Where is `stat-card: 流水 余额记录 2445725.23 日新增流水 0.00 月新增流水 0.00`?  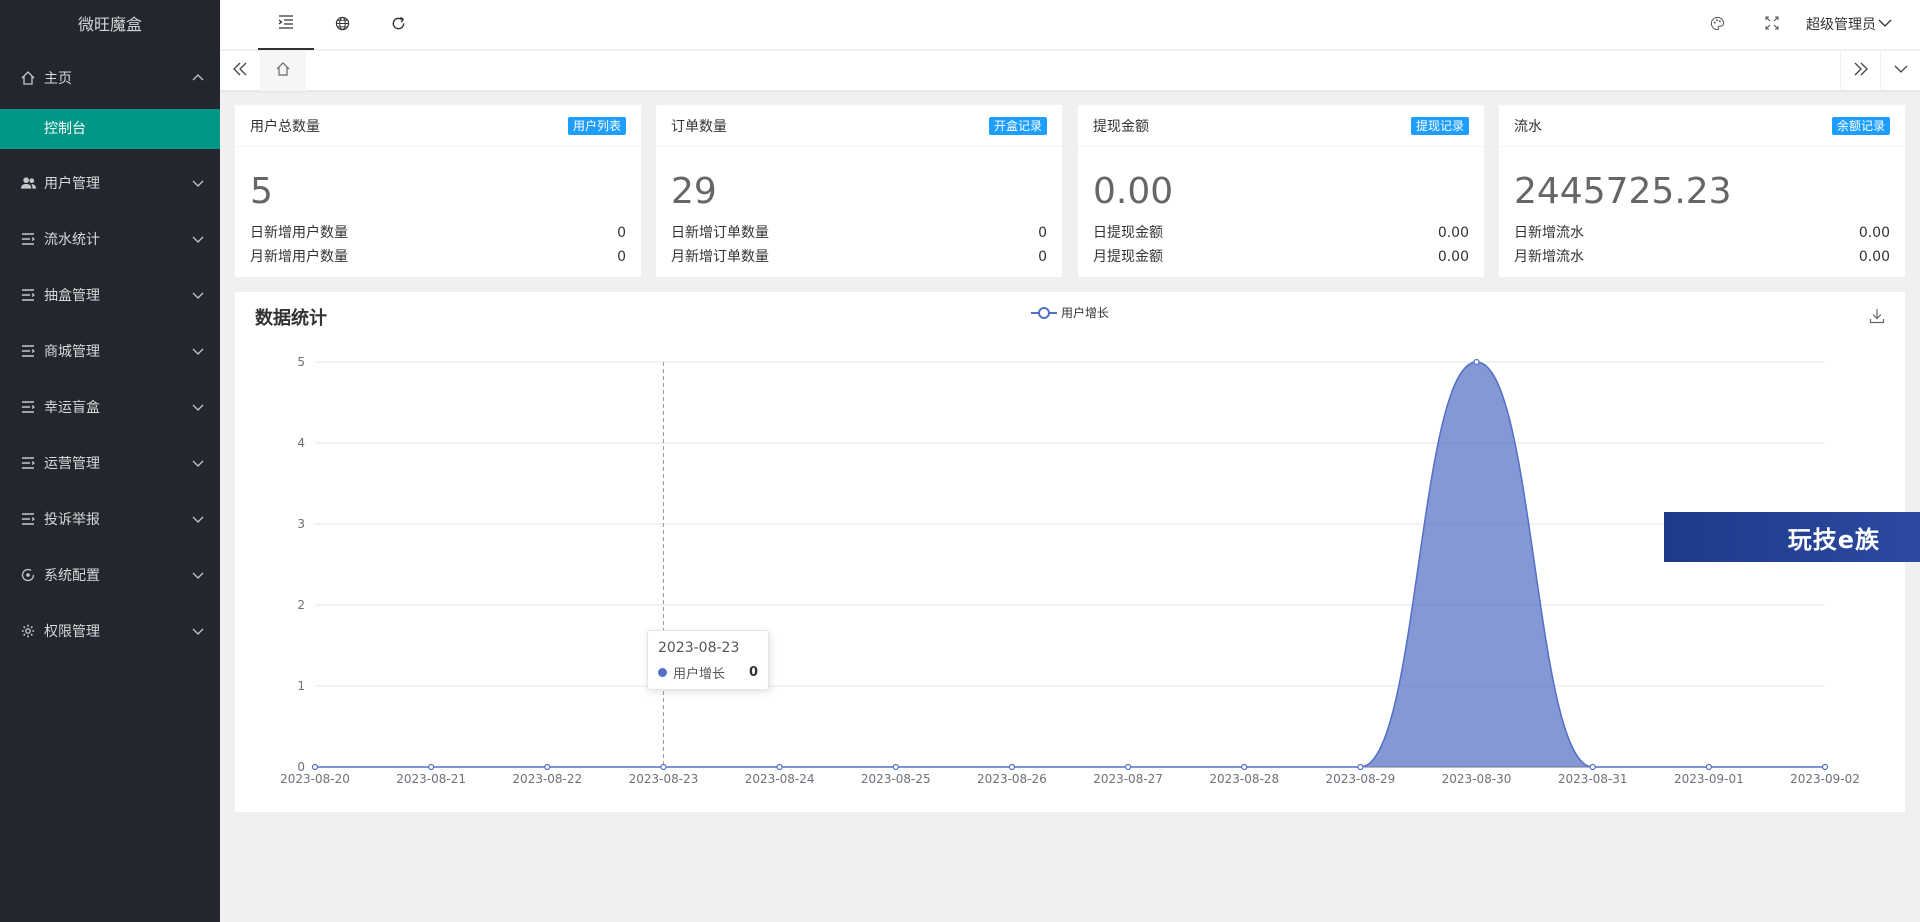
stat-card: 流水 余额记录 2445725.23 日新增流水 0.00 月新增流水 0.00 is located at coordinates (1702, 191).